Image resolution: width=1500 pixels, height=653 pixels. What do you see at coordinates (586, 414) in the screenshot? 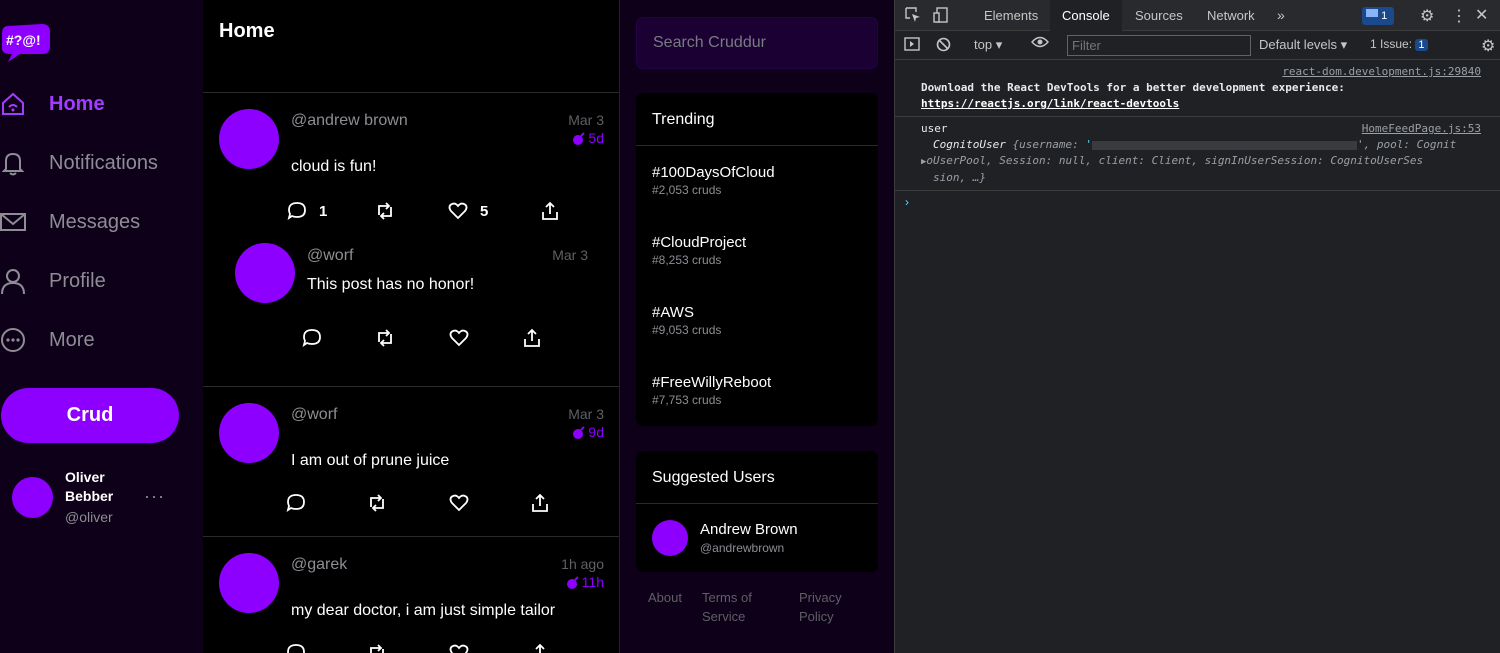
I see `post-date: Mar 3` at bounding box center [586, 414].